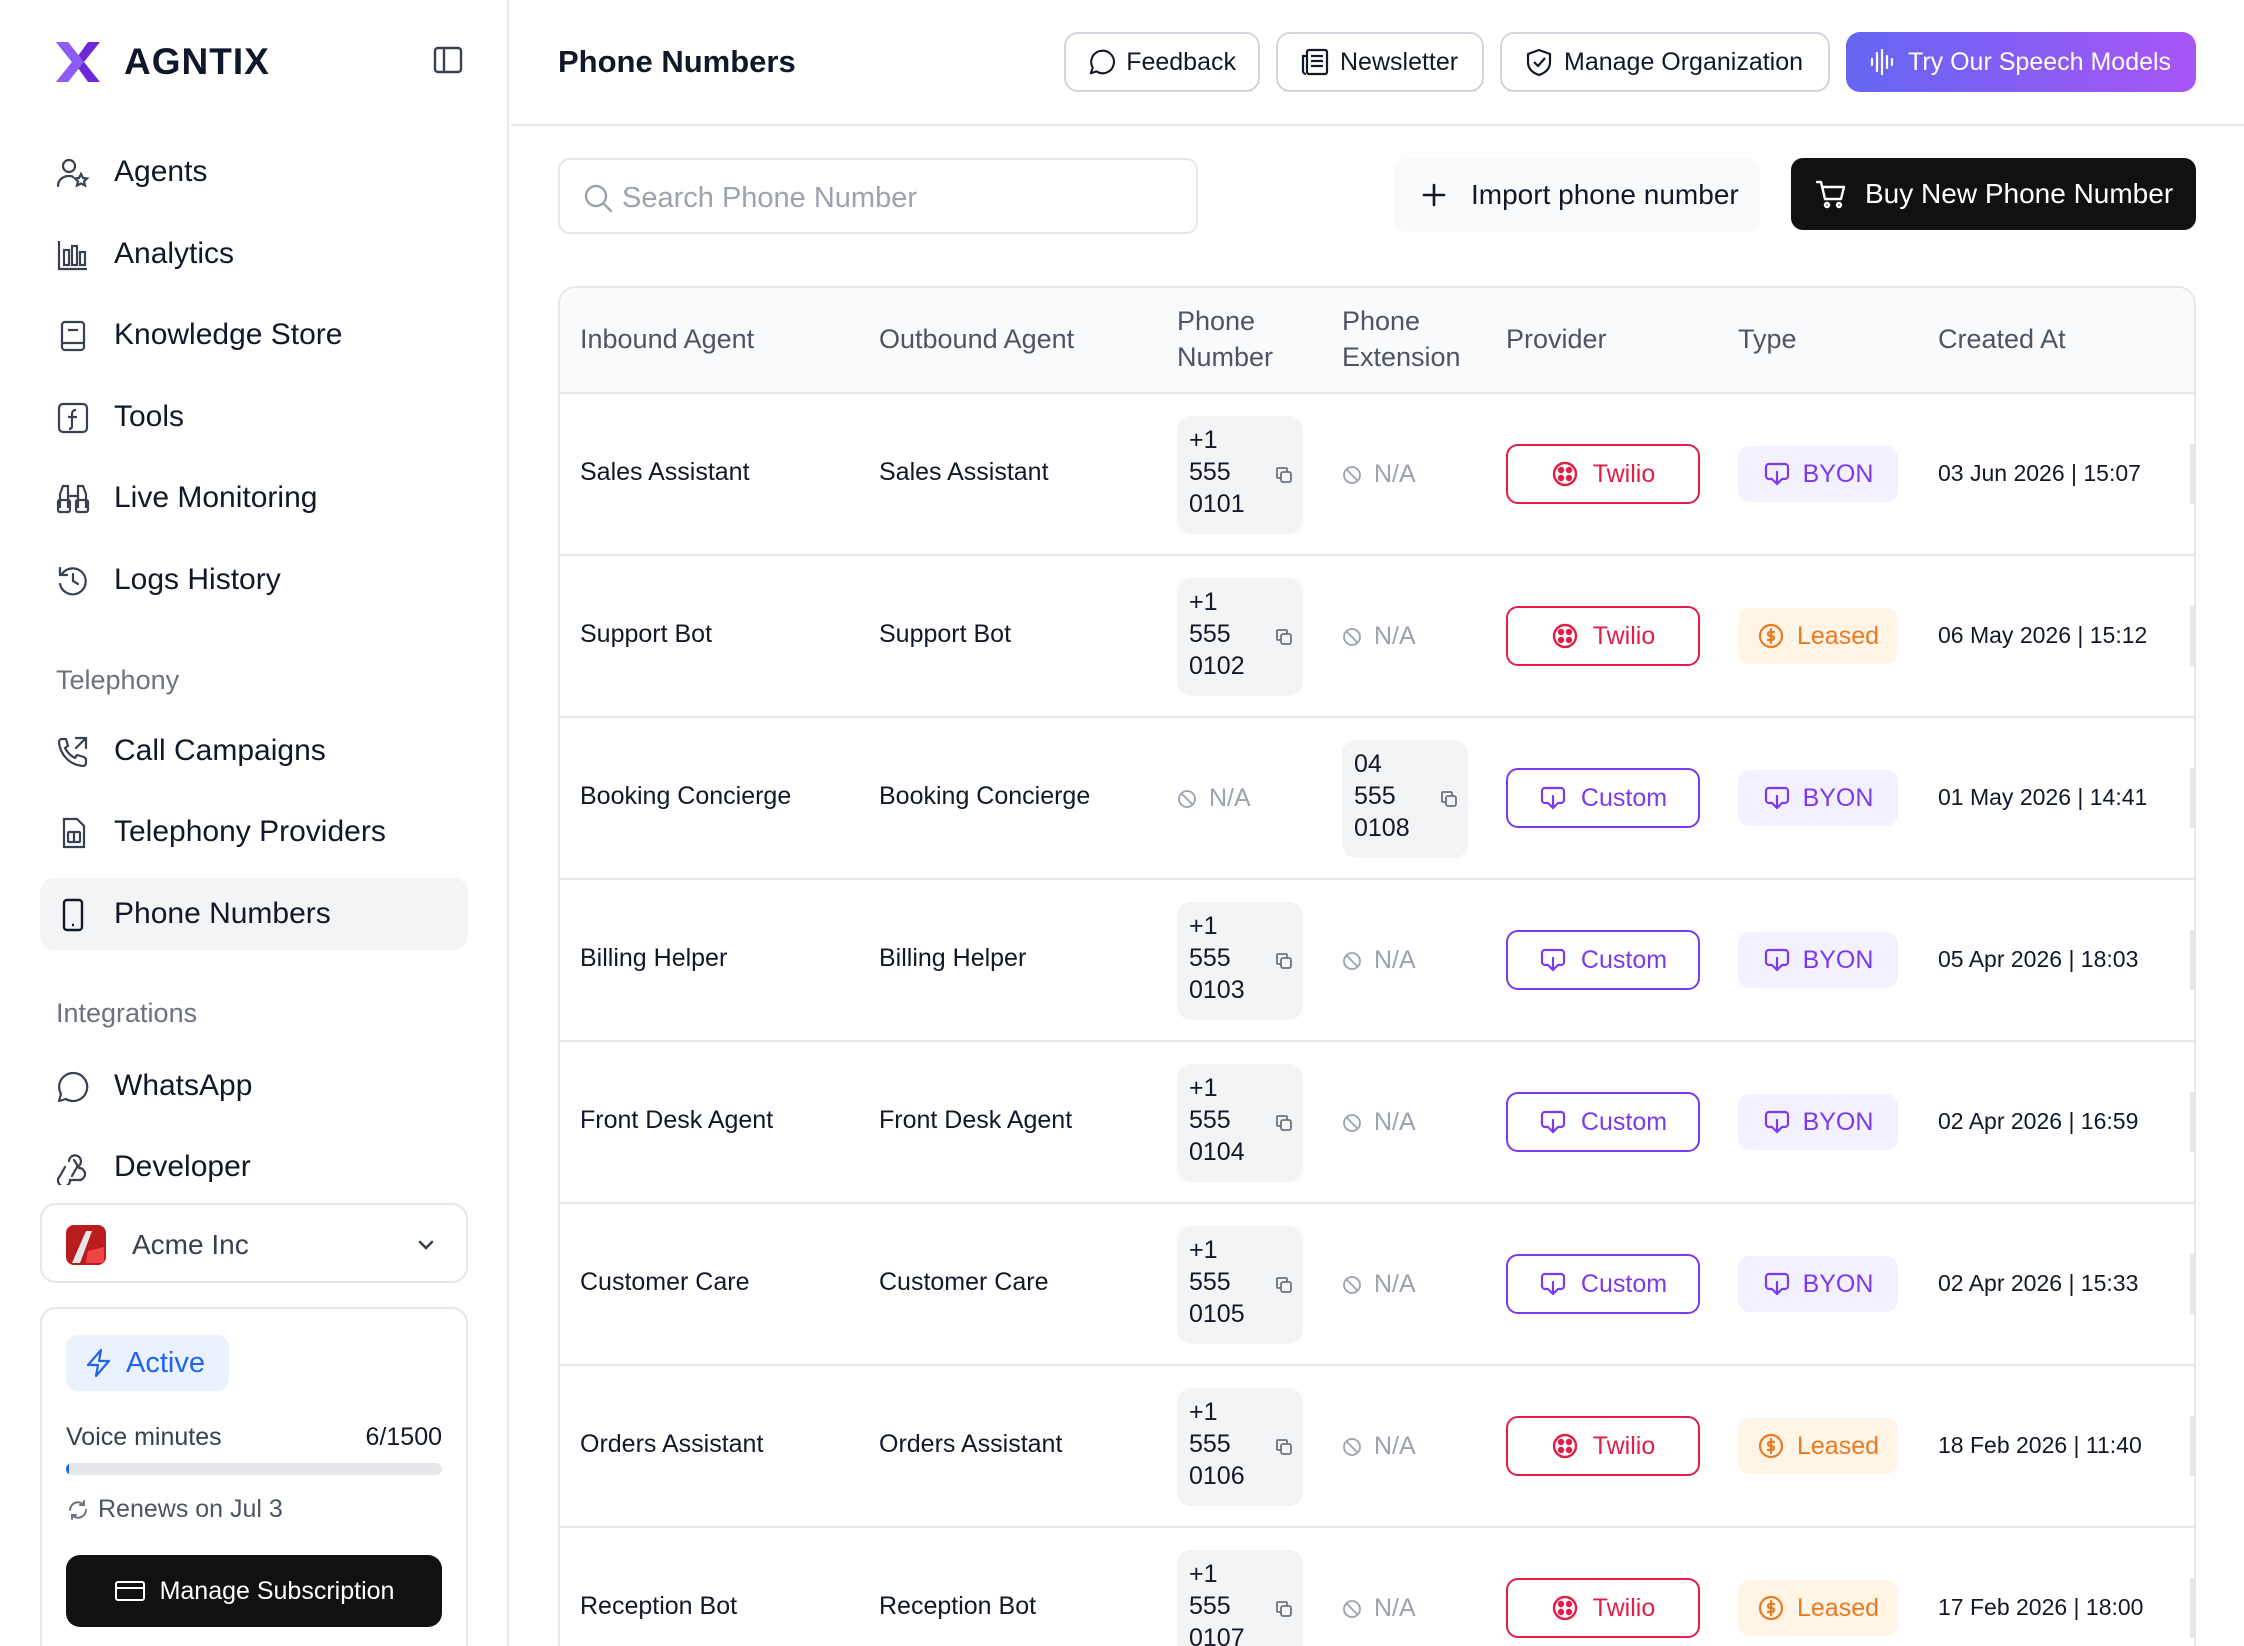 The image size is (2244, 1646). What do you see at coordinates (2021, 62) in the screenshot?
I see `try-speech-models-button: Try Our Speech Models` at bounding box center [2021, 62].